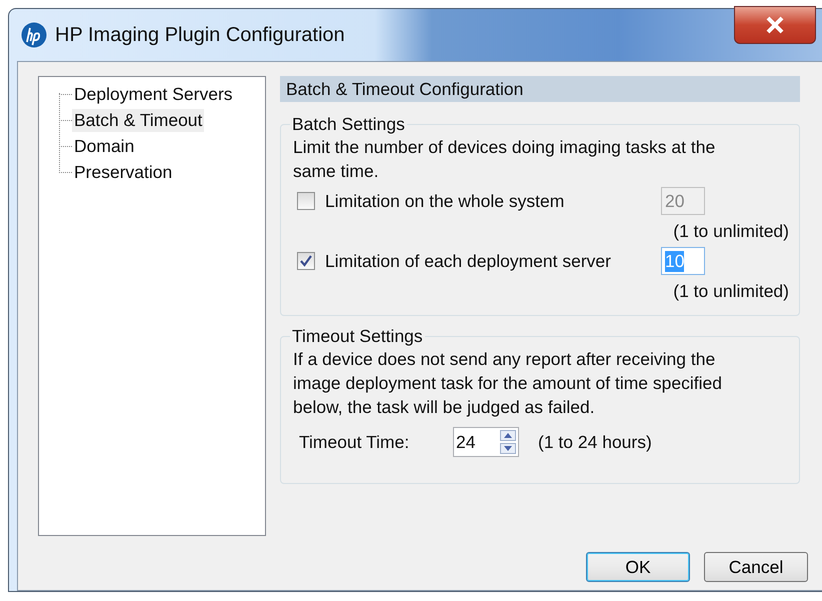 This screenshot has height=601, width=822. What do you see at coordinates (123, 172) in the screenshot?
I see `tree-item: Preservation` at bounding box center [123, 172].